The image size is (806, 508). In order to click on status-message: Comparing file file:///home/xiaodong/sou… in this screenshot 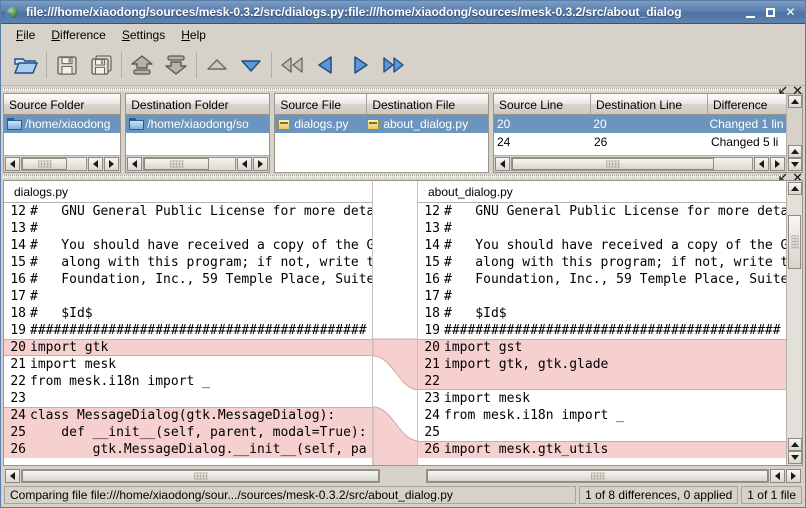, I will do `click(290, 495)`.